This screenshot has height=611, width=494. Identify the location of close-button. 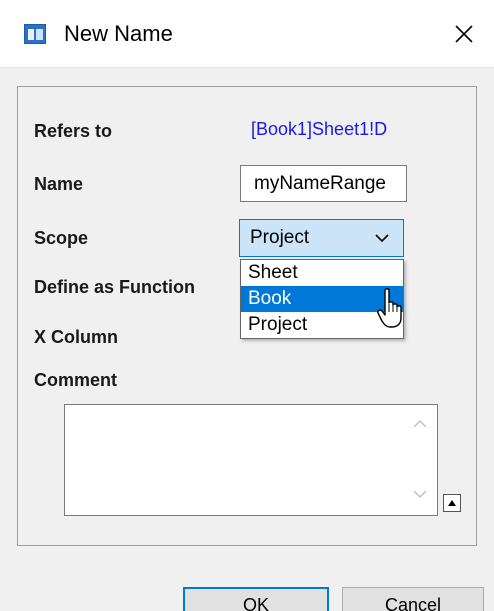
(464, 34).